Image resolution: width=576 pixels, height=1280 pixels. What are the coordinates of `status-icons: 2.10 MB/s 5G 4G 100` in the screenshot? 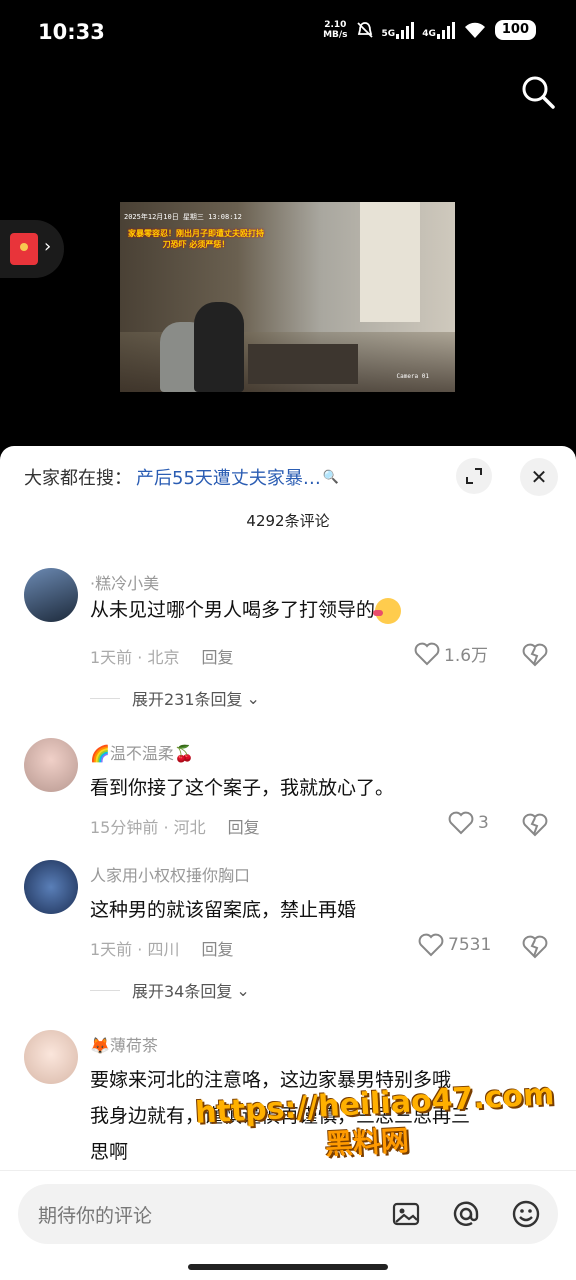 It's located at (429, 30).